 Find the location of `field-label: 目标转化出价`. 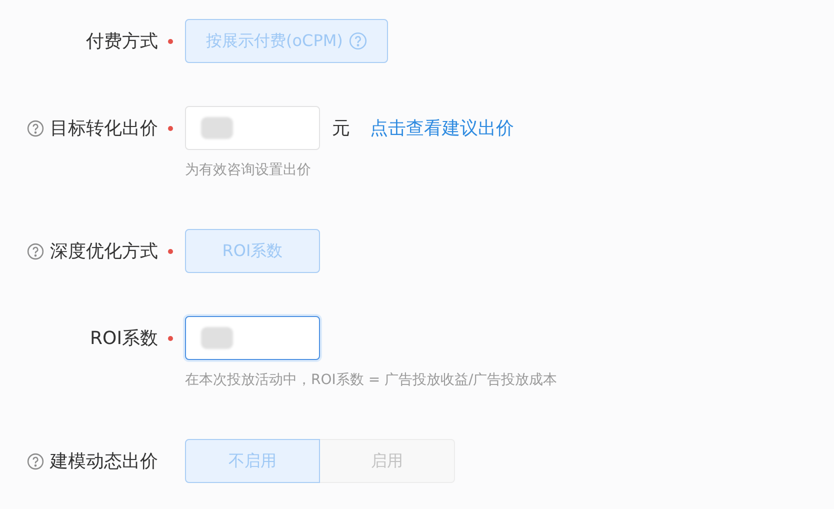

field-label: 目标转化出价 is located at coordinates (104, 128).